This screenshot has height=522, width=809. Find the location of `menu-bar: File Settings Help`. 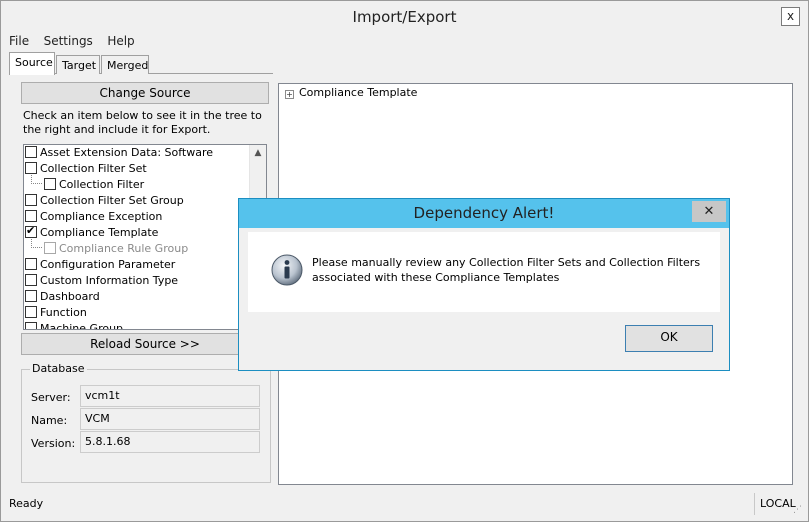

menu-bar: File Settings Help is located at coordinates (77, 42).